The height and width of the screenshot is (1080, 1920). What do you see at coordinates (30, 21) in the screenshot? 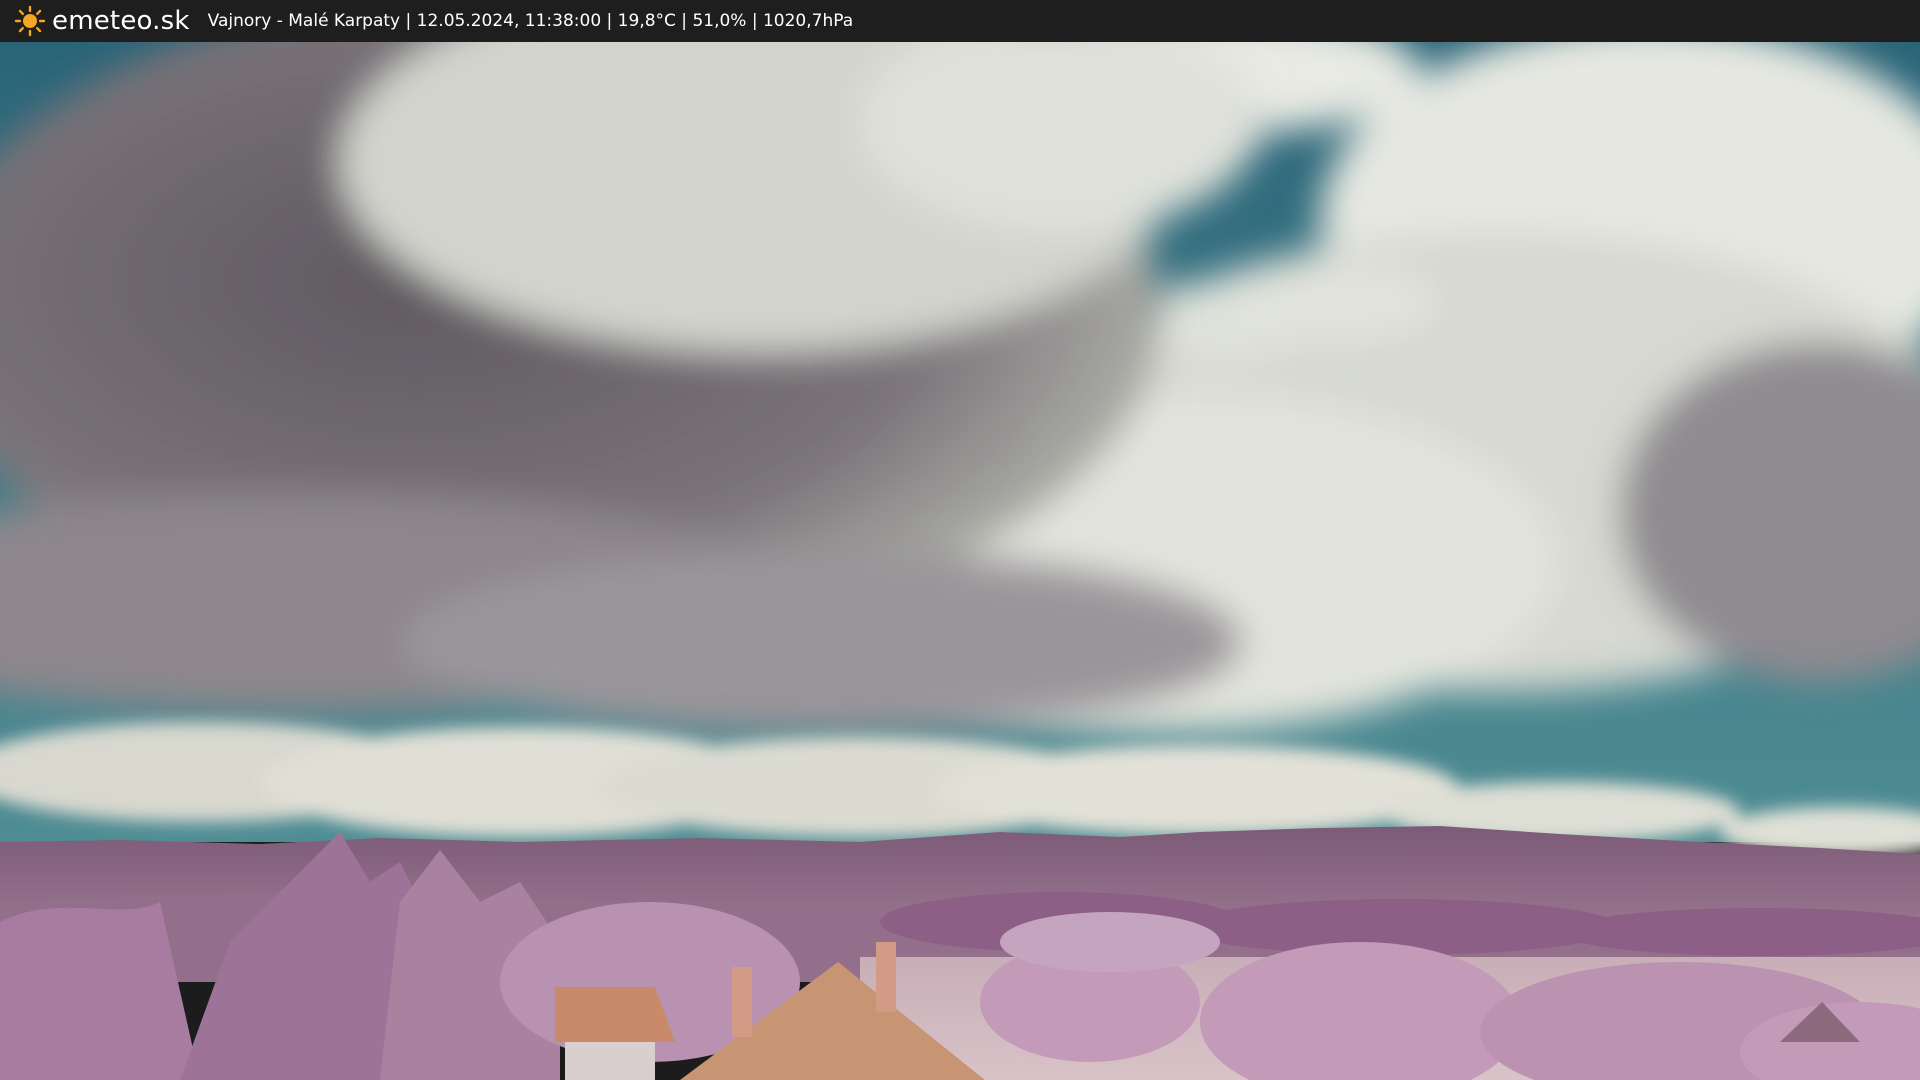
I see `sun-icon` at bounding box center [30, 21].